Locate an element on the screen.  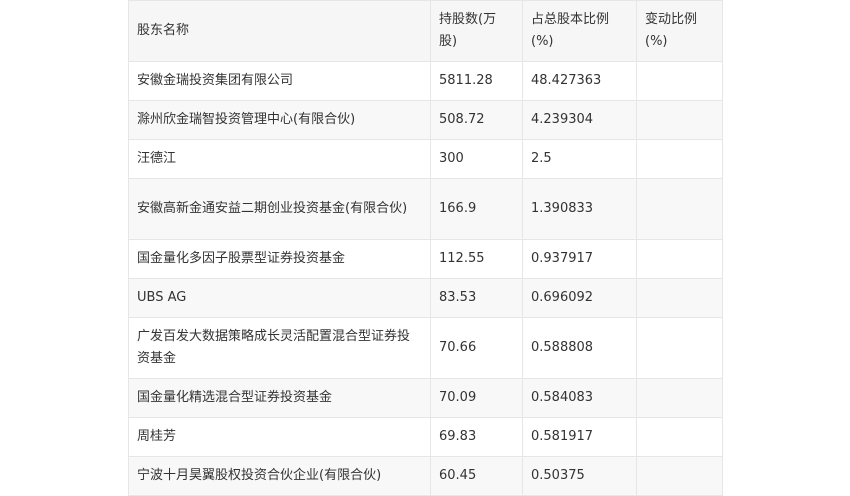
cell-shareholder-name: 安徽高新金通安益二期创业投资基金(有限合伙) is located at coordinates (279, 209).